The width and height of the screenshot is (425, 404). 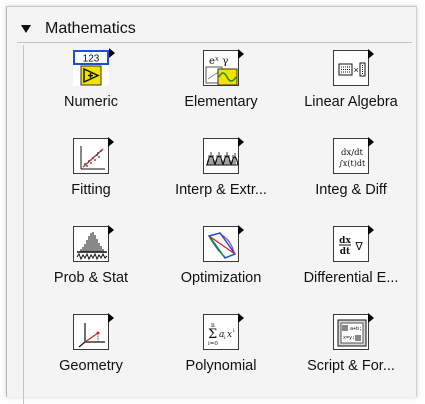 I want to click on elementary-icon: eˣ γ, so click(x=223, y=67).